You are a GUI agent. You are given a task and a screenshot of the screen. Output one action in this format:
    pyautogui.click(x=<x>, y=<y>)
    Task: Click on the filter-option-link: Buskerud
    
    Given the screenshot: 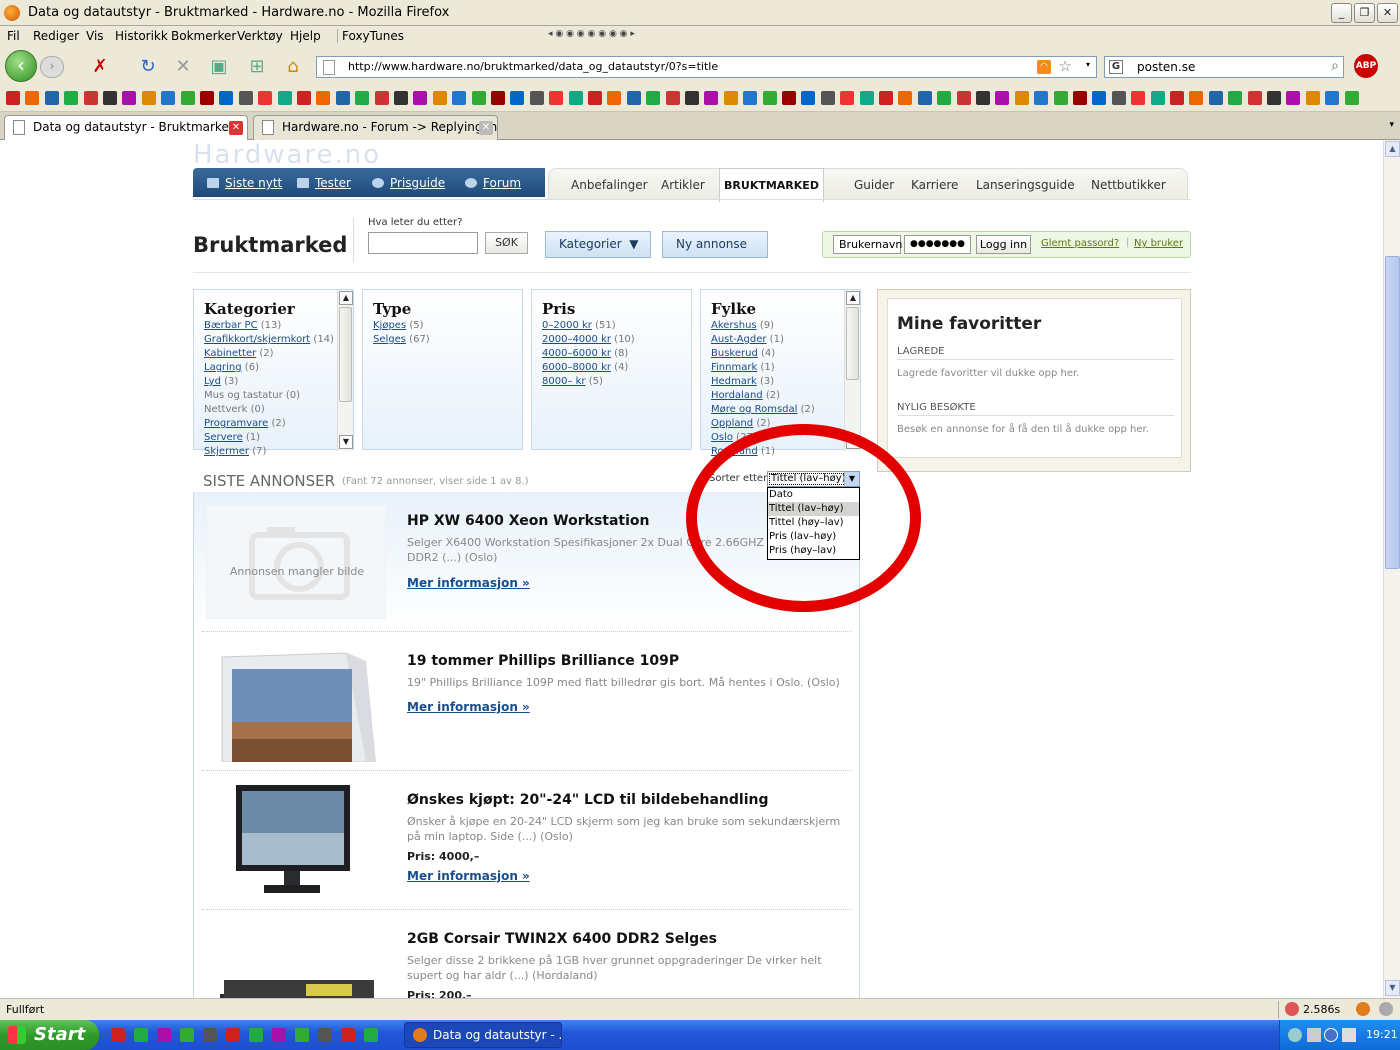 What is the action you would take?
    pyautogui.click(x=734, y=353)
    